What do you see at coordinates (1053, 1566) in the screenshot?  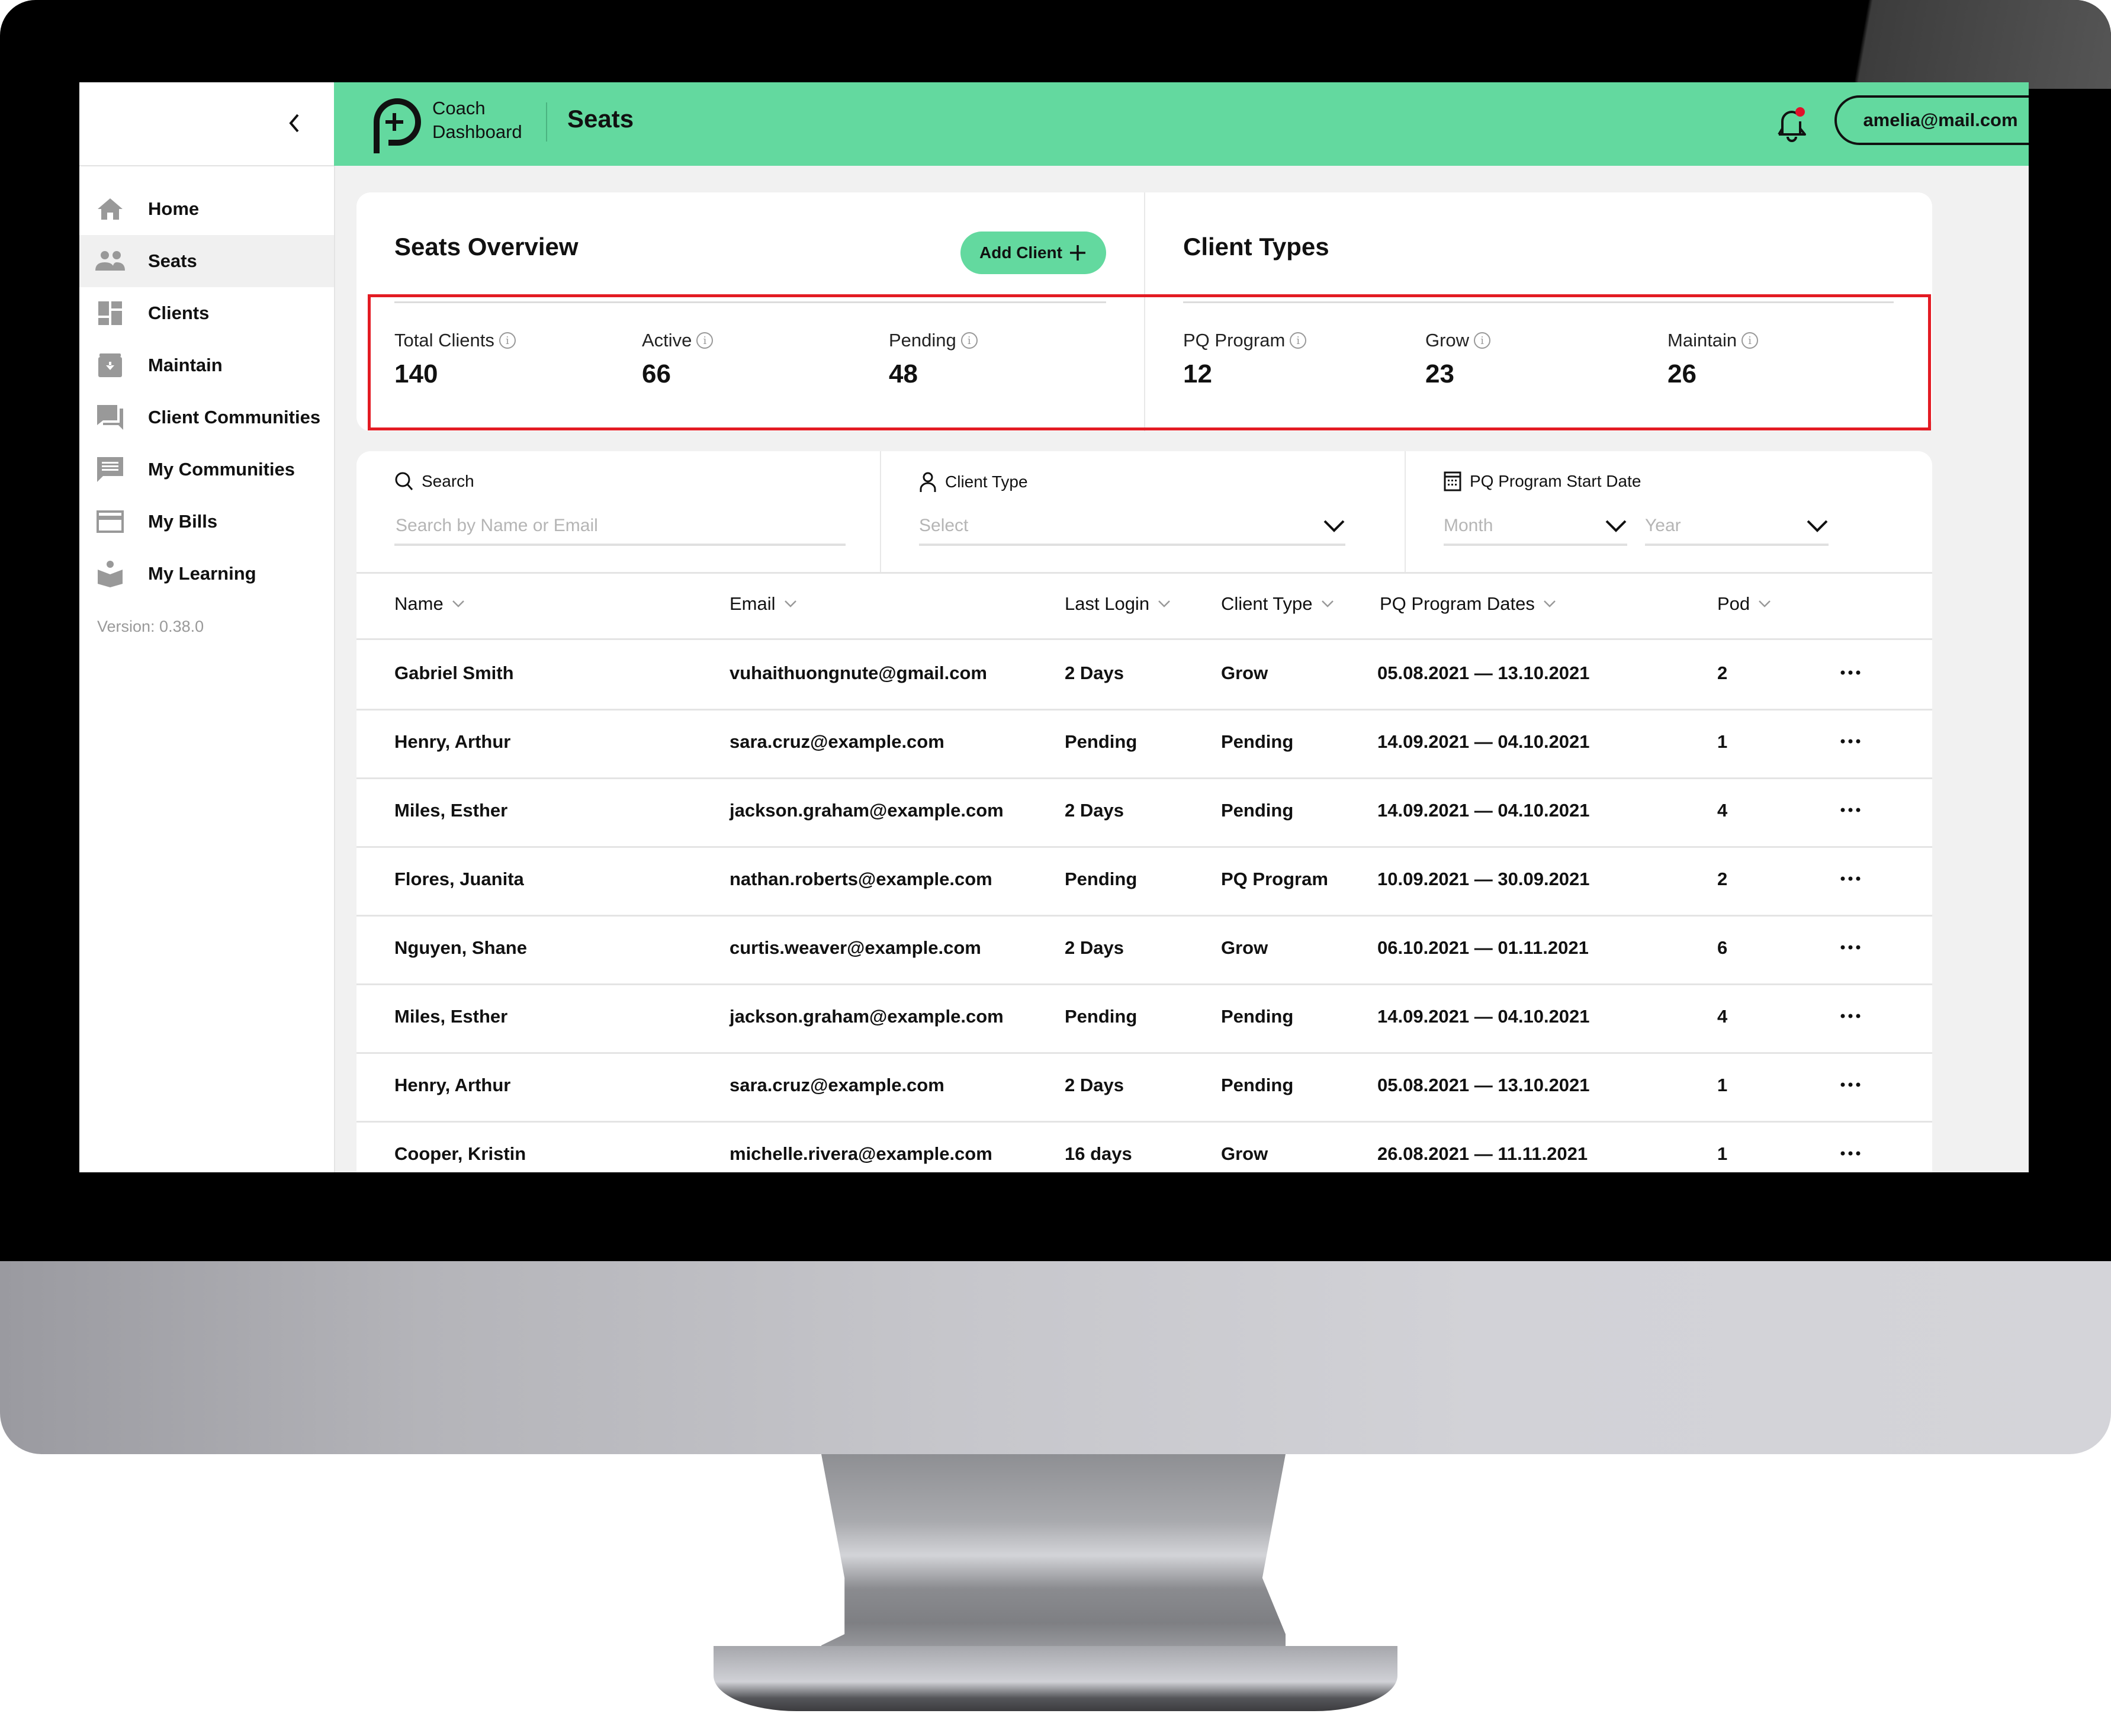 I see `monitor-stand-neck` at bounding box center [1053, 1566].